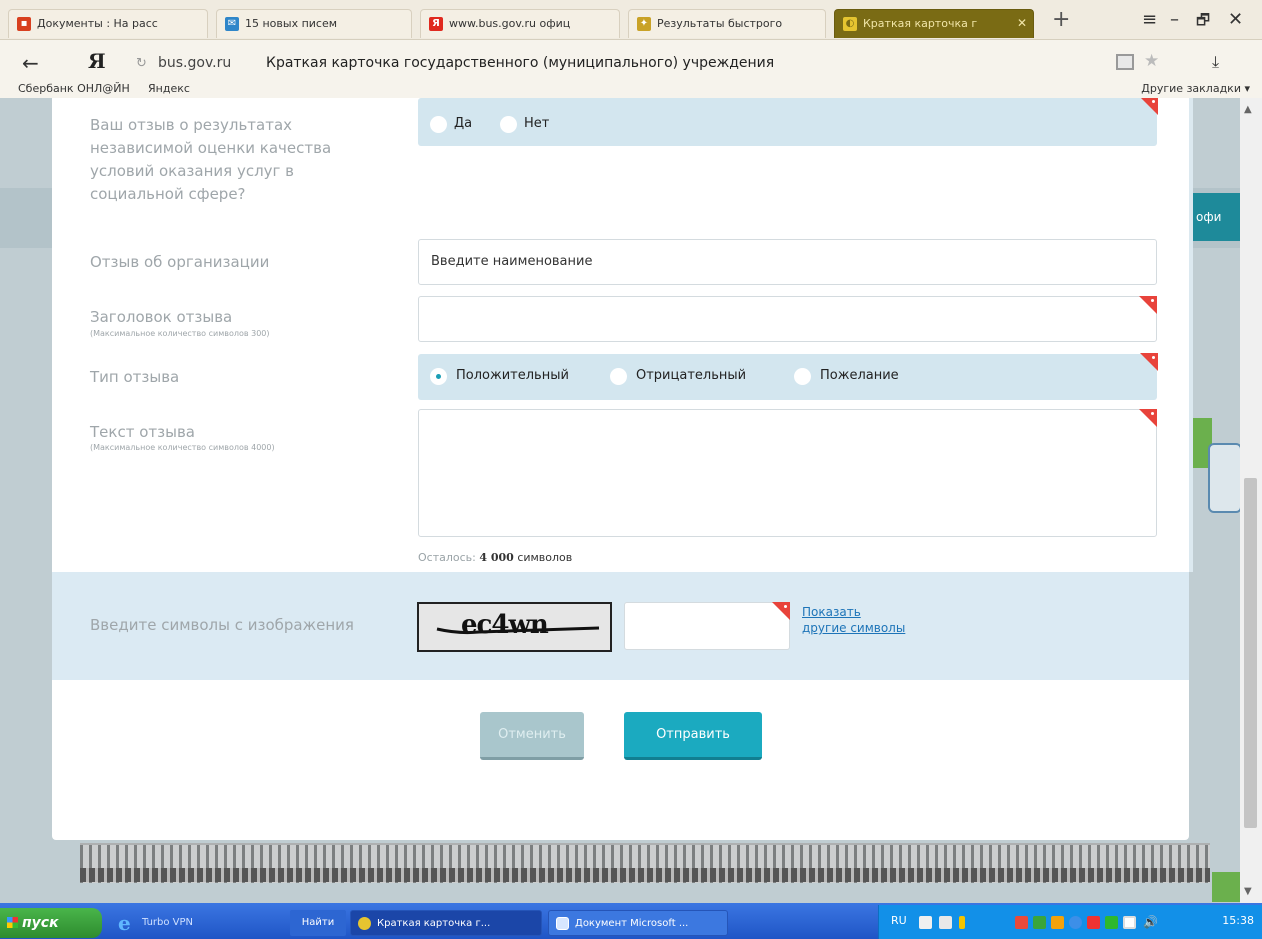  I want to click on reload-icon: ↻, so click(141, 63).